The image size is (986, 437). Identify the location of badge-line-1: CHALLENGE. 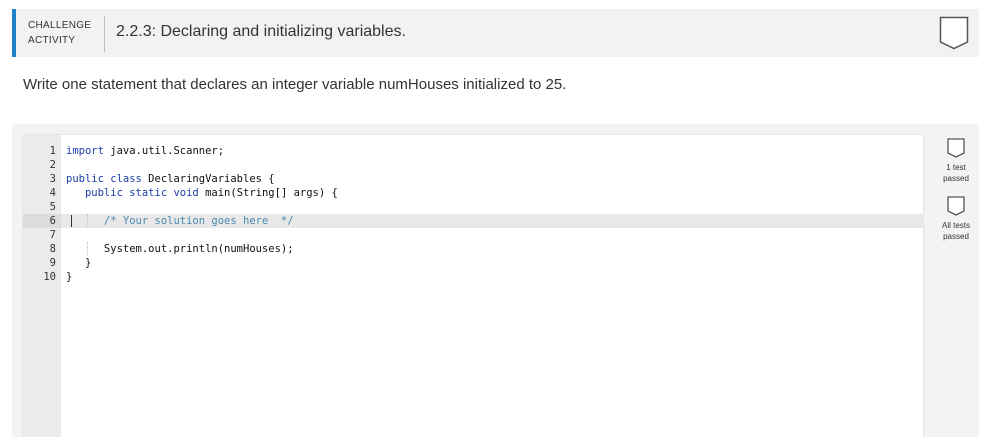
(60, 25).